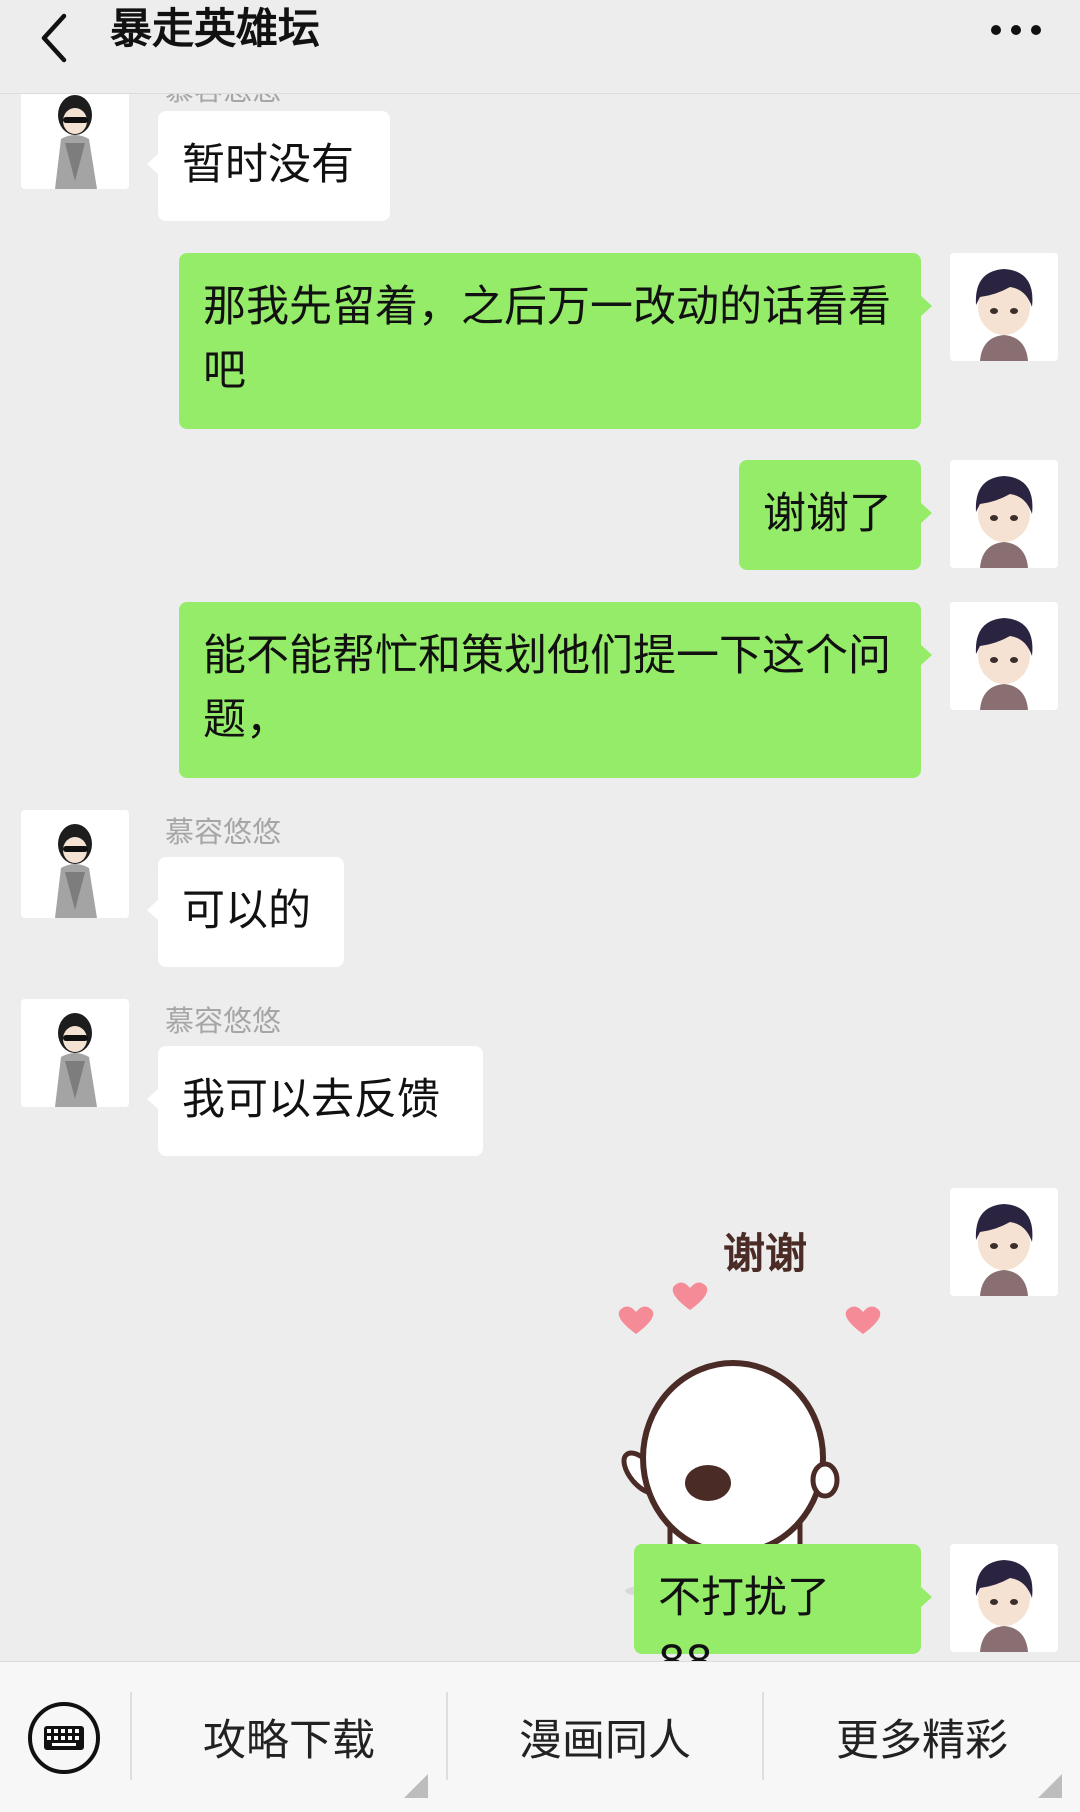 The image size is (1080, 1812). What do you see at coordinates (835, 515) in the screenshot?
I see `message-bubble: 谢谢了` at bounding box center [835, 515].